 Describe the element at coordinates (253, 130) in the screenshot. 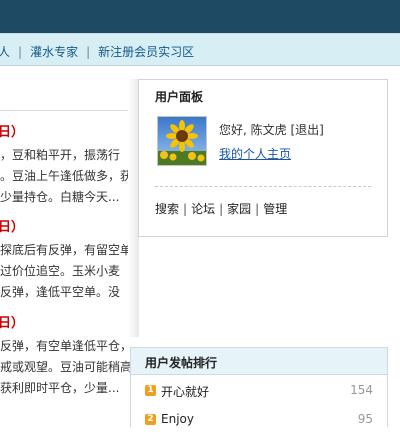

I see `greeting-name: 您好, 陈文虎` at that location.